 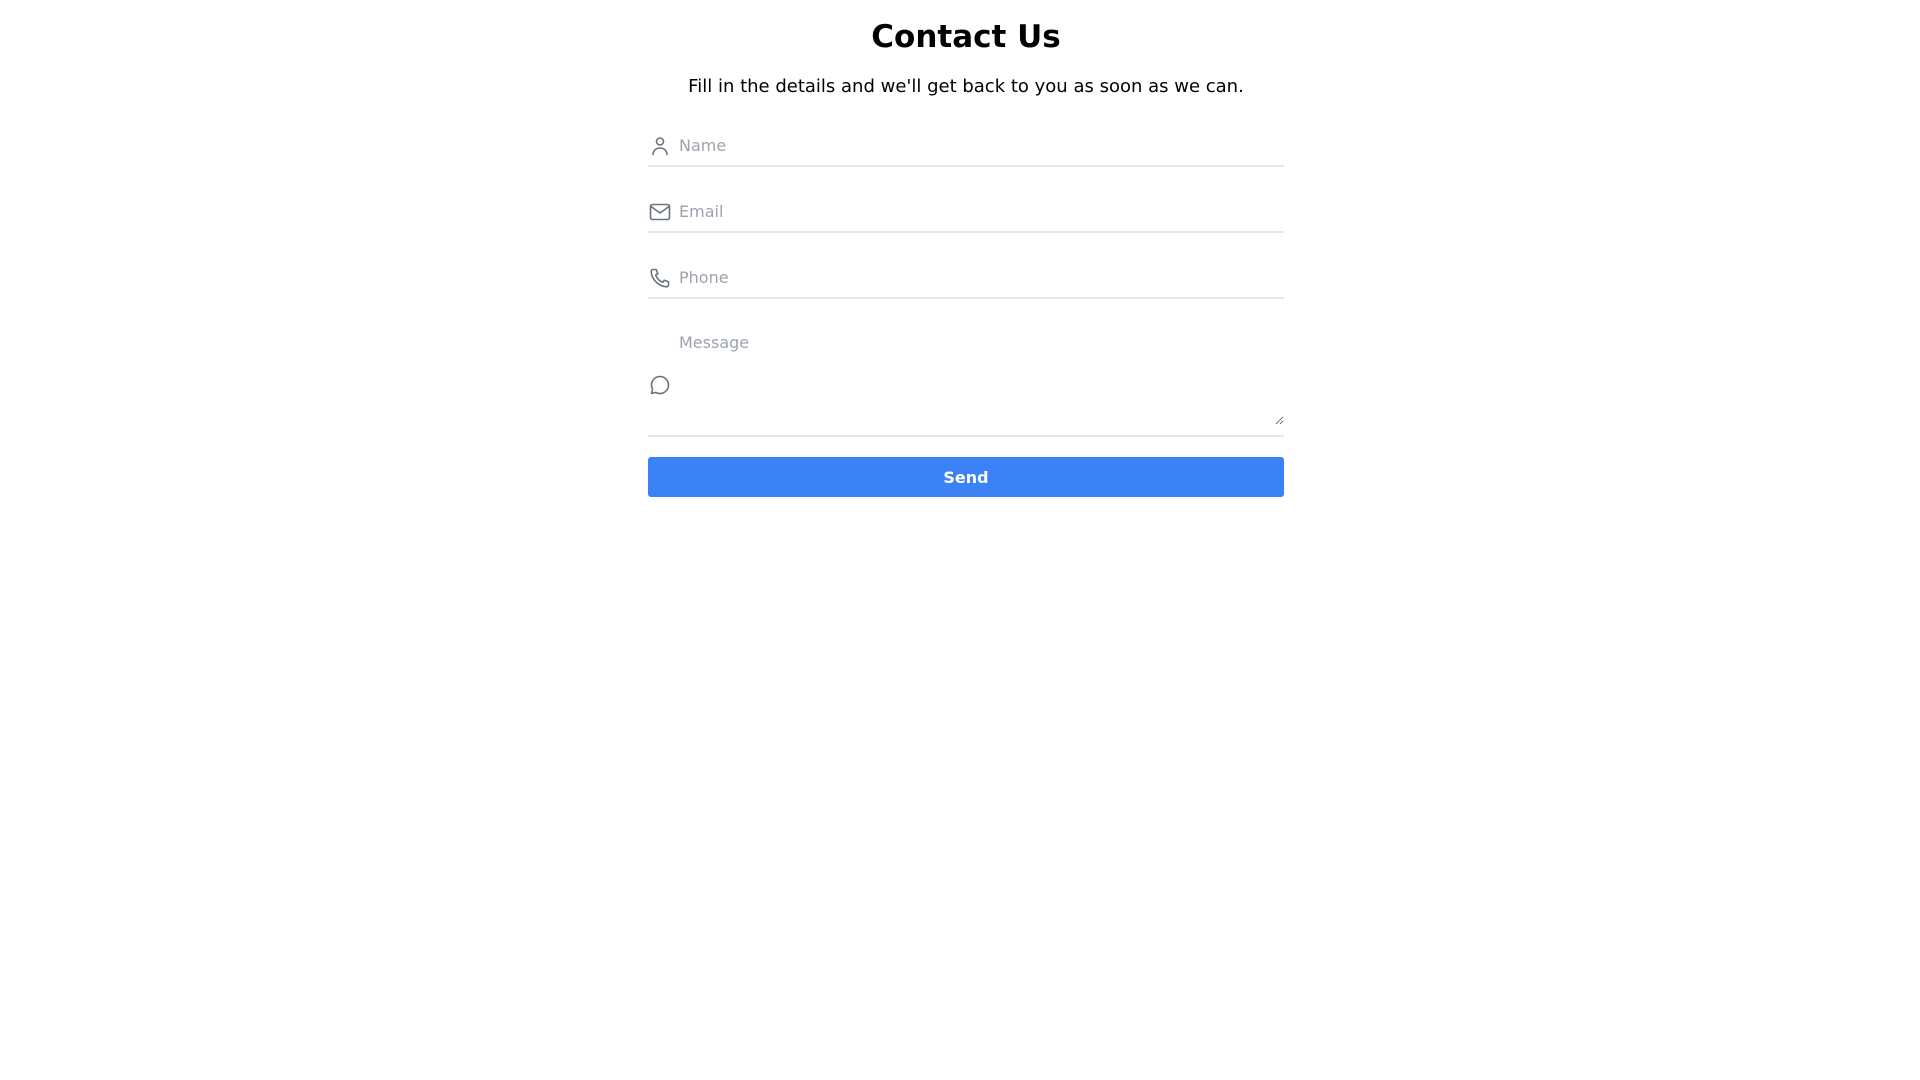 I want to click on contact-form: Send, so click(x=966, y=311).